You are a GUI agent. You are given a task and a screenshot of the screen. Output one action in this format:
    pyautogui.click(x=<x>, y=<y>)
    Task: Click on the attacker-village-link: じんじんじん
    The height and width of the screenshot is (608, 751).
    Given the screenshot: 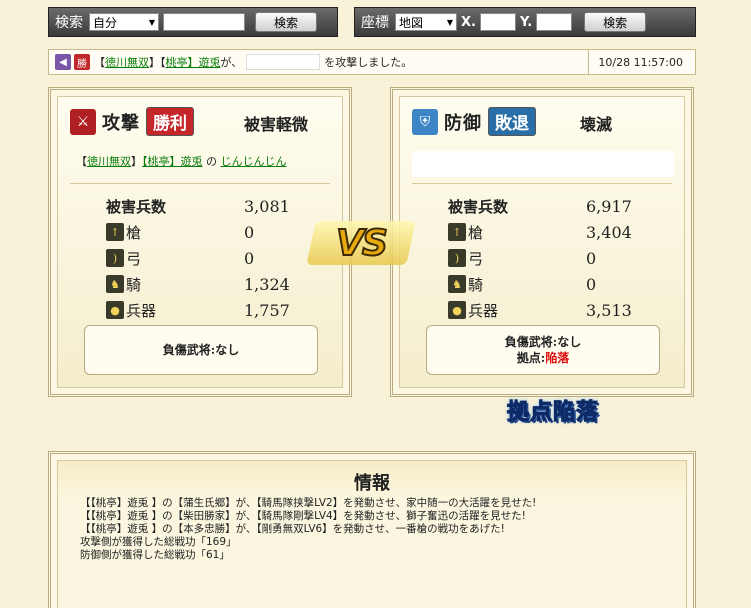 What is the action you would take?
    pyautogui.click(x=254, y=161)
    